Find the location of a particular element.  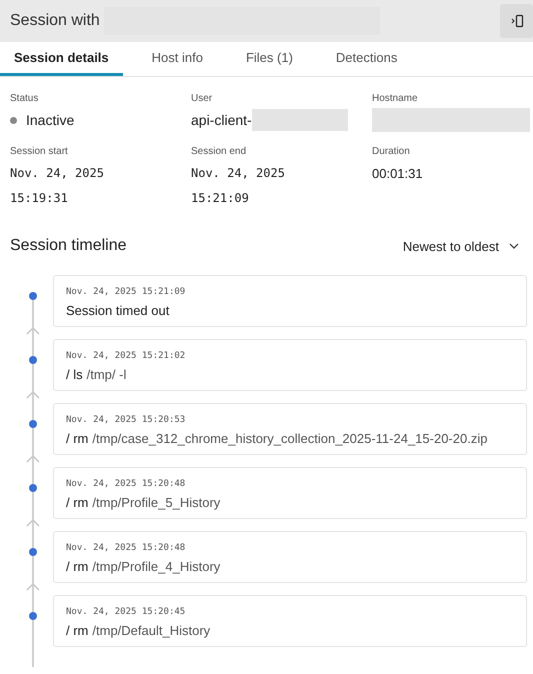

panel-title: Session with is located at coordinates (55, 21).